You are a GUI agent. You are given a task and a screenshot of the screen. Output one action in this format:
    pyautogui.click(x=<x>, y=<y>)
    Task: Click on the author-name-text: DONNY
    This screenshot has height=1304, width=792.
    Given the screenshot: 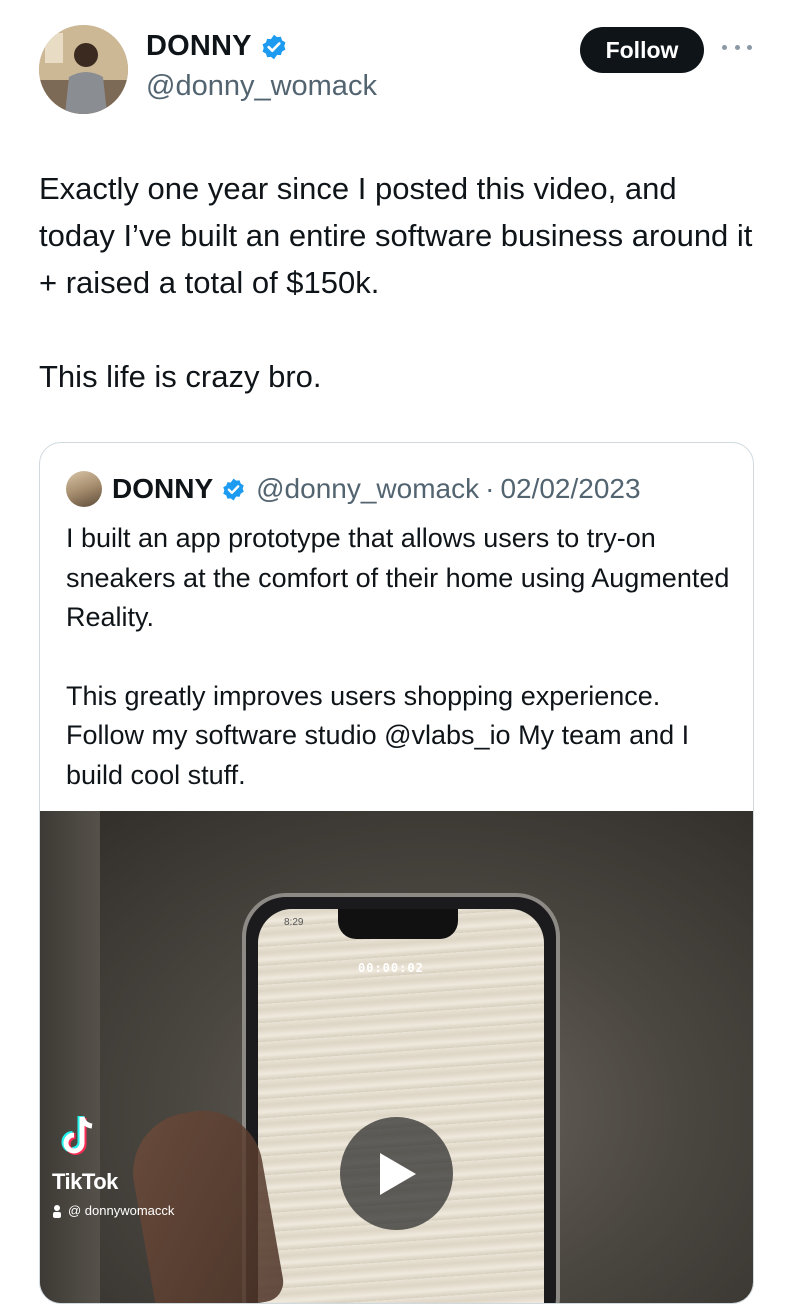 What is the action you would take?
    pyautogui.click(x=199, y=46)
    